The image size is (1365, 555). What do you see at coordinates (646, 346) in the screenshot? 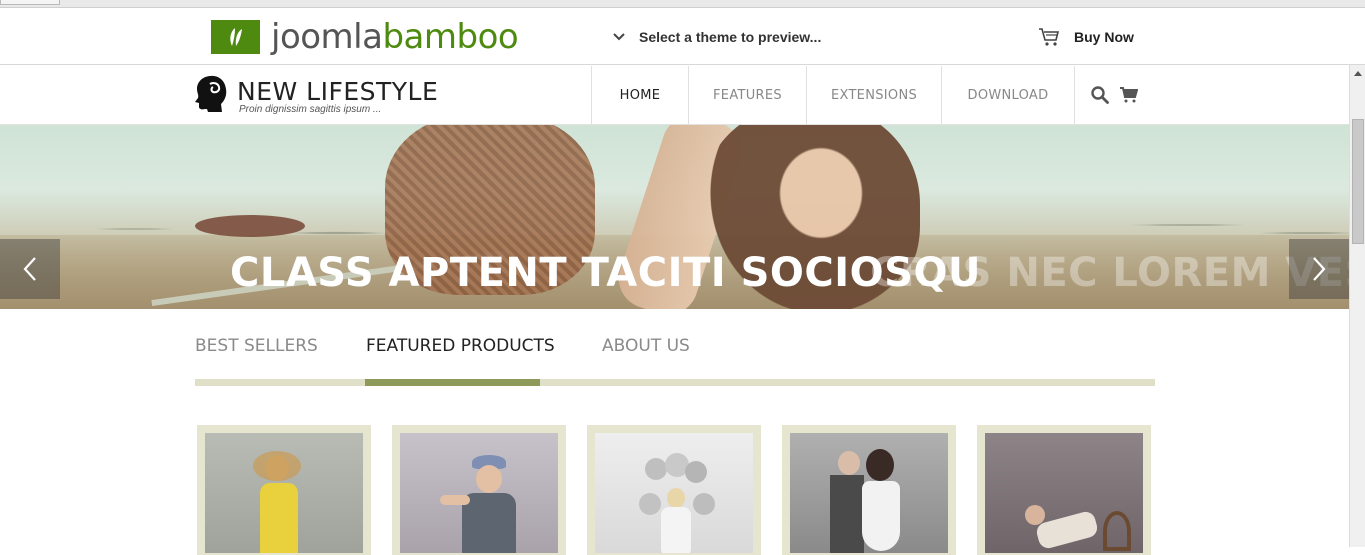
I see `tab-about-us: ABOUT US` at bounding box center [646, 346].